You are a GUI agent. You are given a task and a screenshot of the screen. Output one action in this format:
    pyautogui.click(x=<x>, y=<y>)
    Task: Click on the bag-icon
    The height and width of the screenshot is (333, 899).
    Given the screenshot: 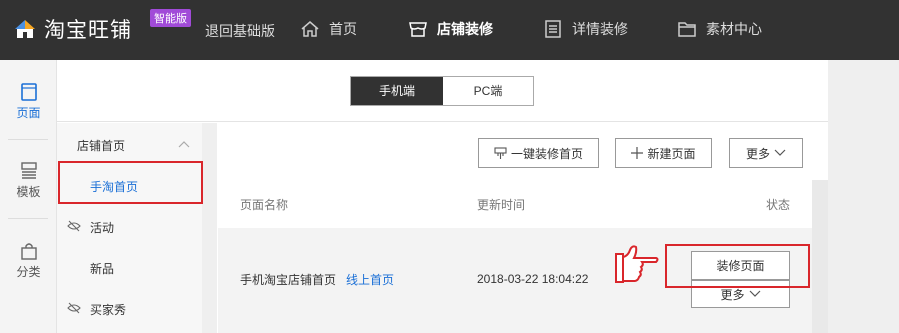 What is the action you would take?
    pyautogui.click(x=28, y=251)
    